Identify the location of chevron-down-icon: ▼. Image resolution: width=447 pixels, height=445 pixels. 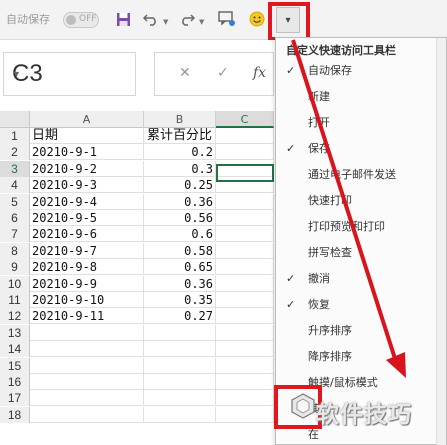
(70, 74).